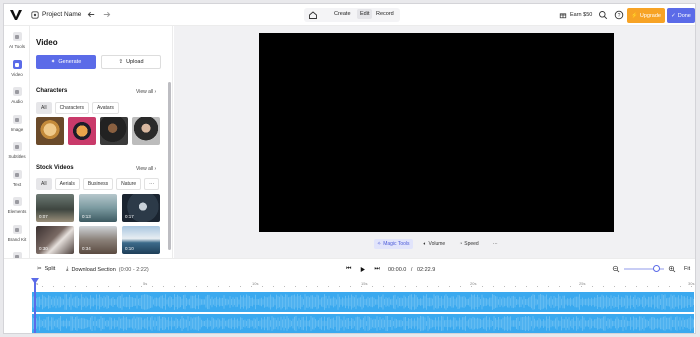  I want to click on stock-video-thumb: 0:13, so click(98, 208).